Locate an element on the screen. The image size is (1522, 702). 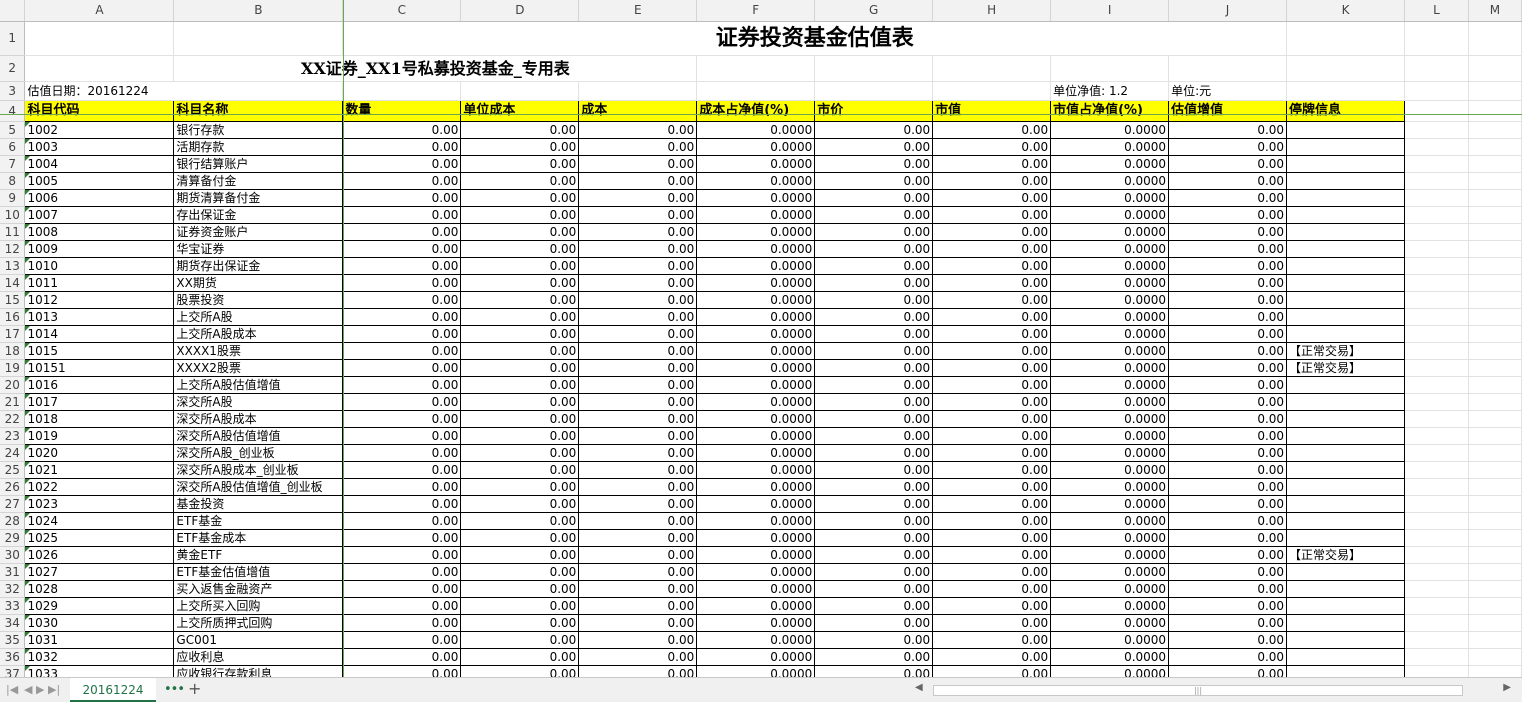
subject-code-cell: 1028 is located at coordinates (99, 589).